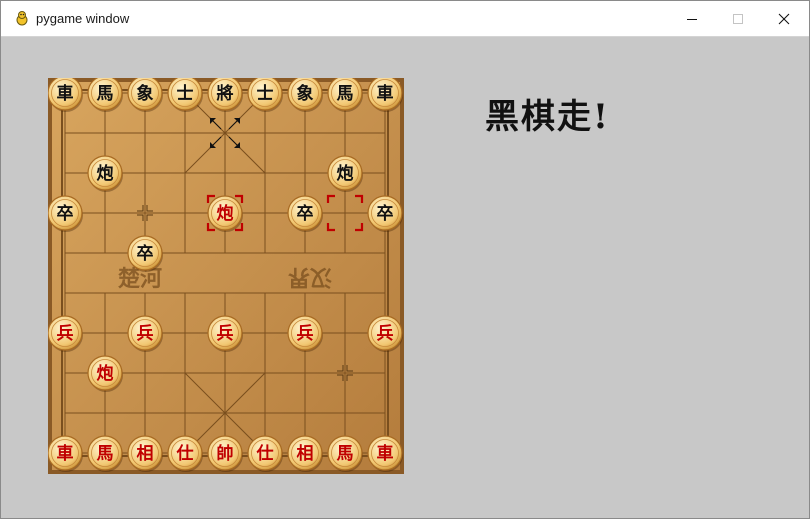 The width and height of the screenshot is (810, 519). I want to click on maximize-button, so click(738, 18).